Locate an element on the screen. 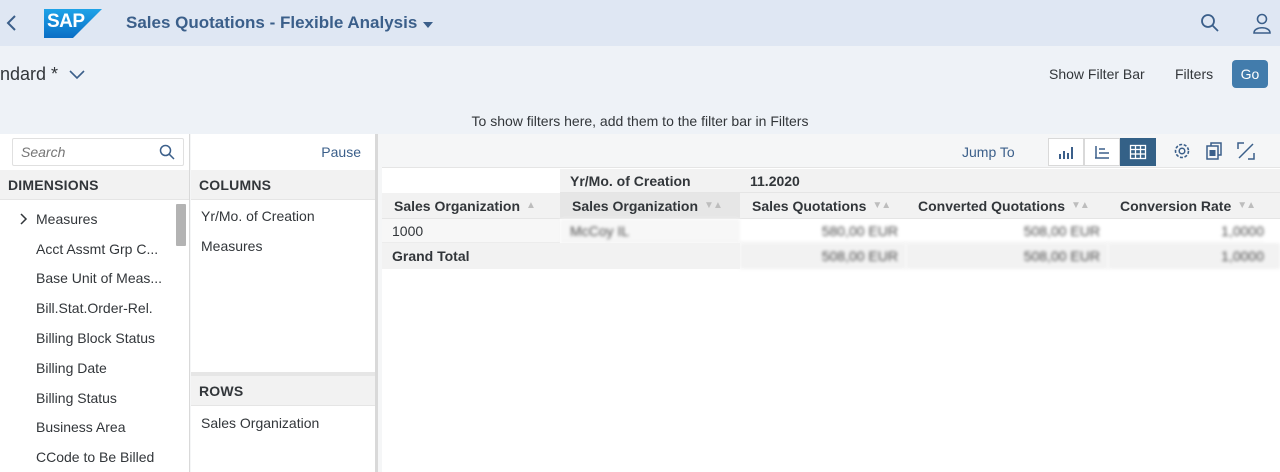  variant-name: ndard * is located at coordinates (29, 74).